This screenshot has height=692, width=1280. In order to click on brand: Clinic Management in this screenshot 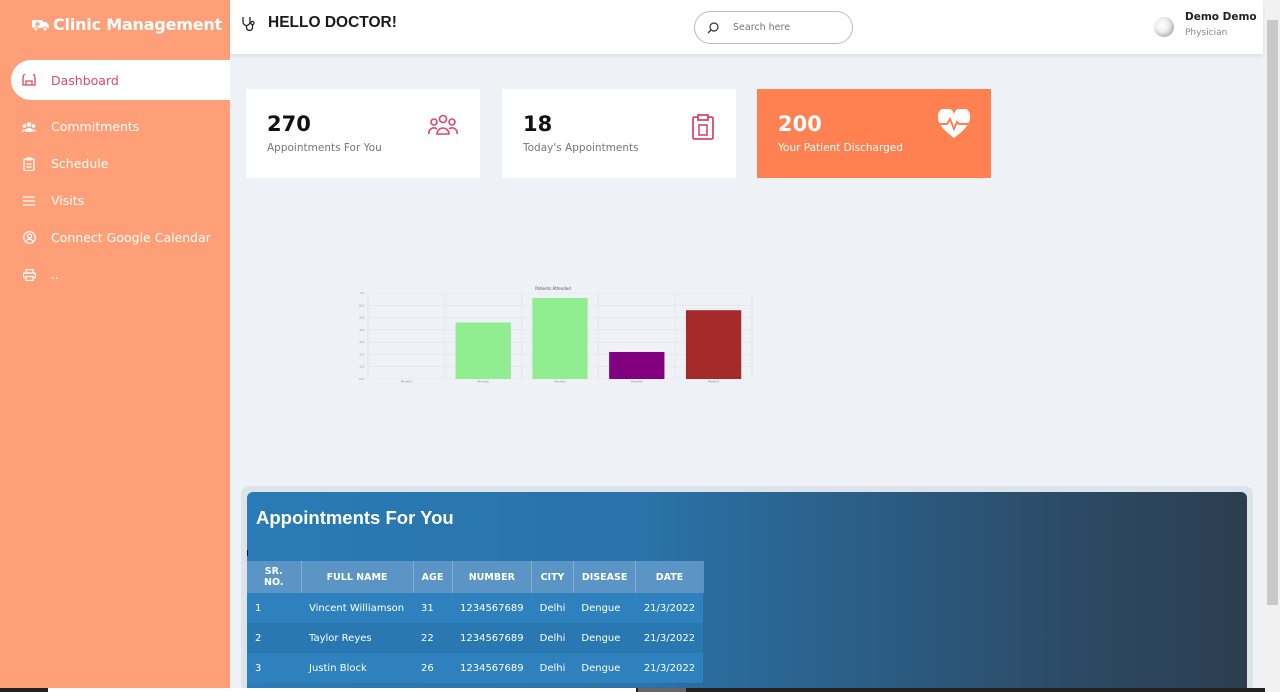, I will do `click(115, 24)`.